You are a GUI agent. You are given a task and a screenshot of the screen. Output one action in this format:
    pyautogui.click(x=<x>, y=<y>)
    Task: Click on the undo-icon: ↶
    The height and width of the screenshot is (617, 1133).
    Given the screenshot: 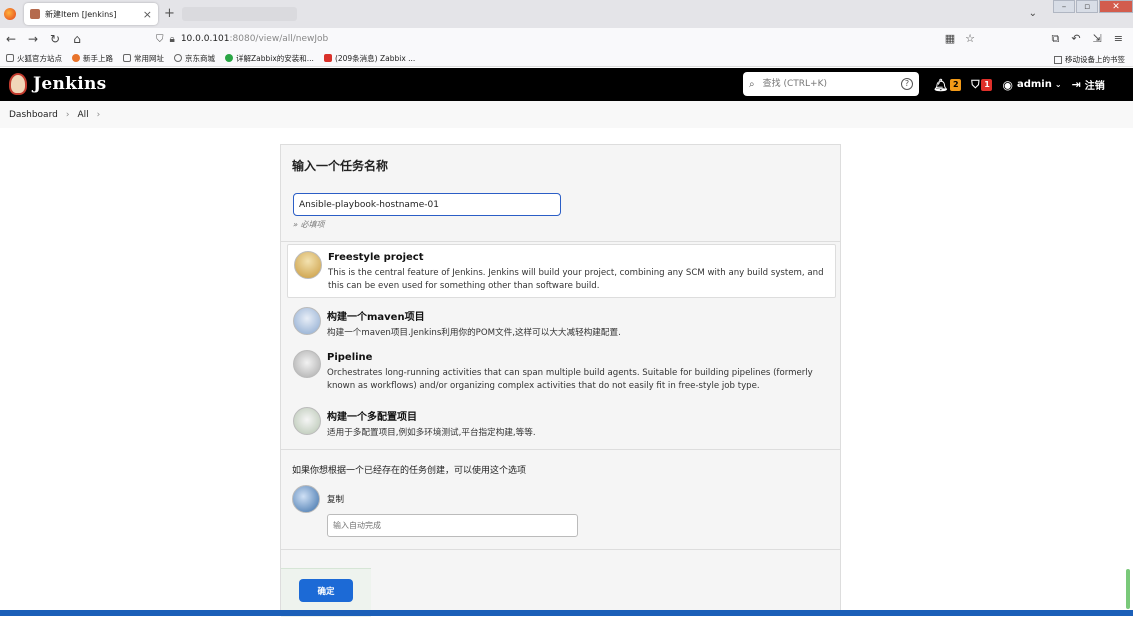 What is the action you would take?
    pyautogui.click(x=1075, y=39)
    